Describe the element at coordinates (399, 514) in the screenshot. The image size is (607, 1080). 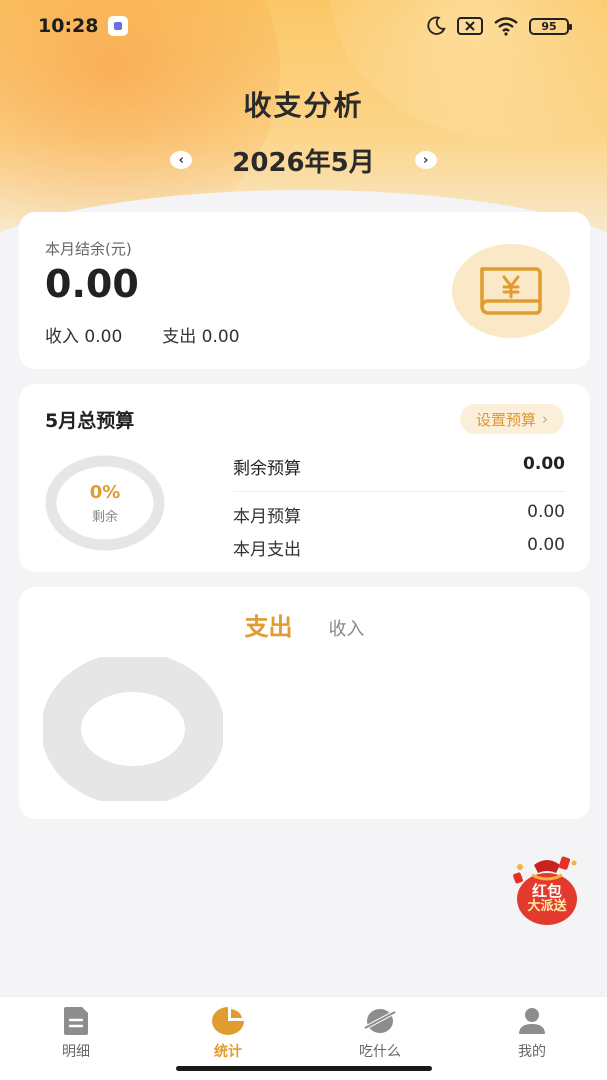
I see `month-budget-row: 本月预算 0.00` at that location.